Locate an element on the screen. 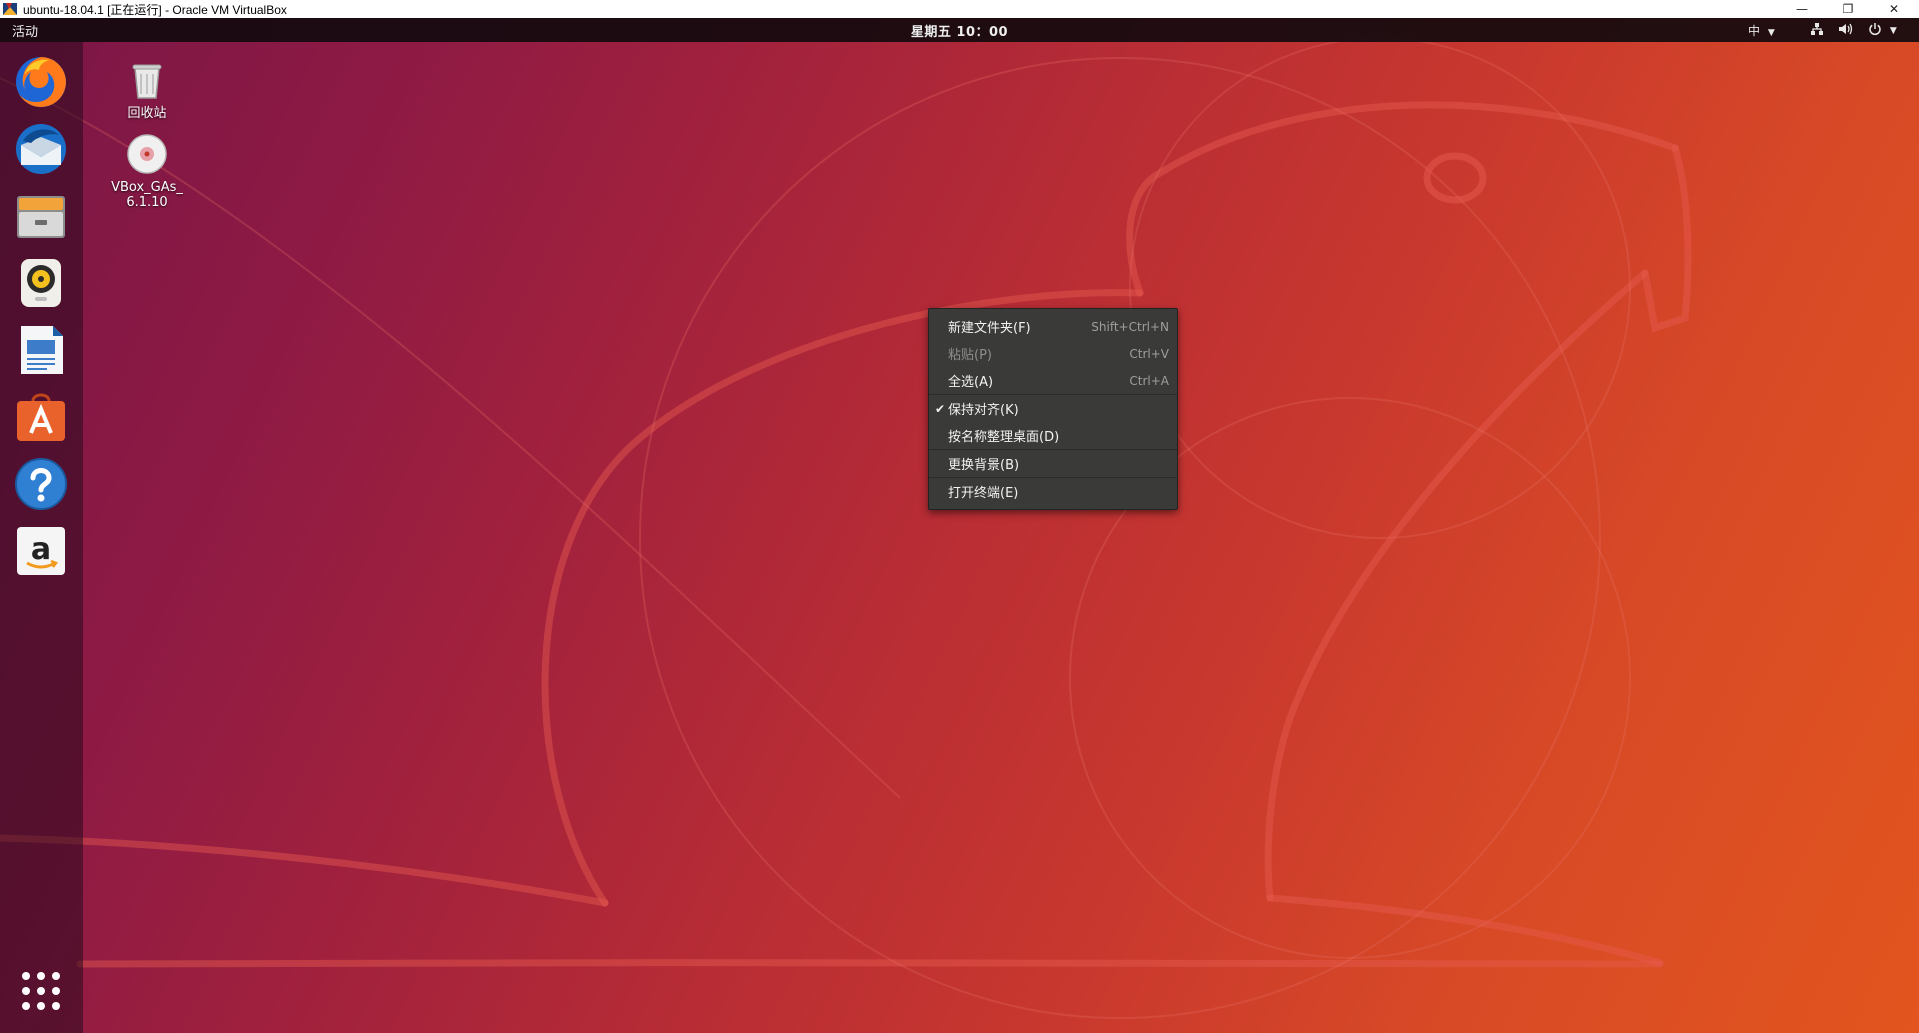 This screenshot has height=1033, width=1919. clock-button: 星期五 10：00 is located at coordinates (959, 30).